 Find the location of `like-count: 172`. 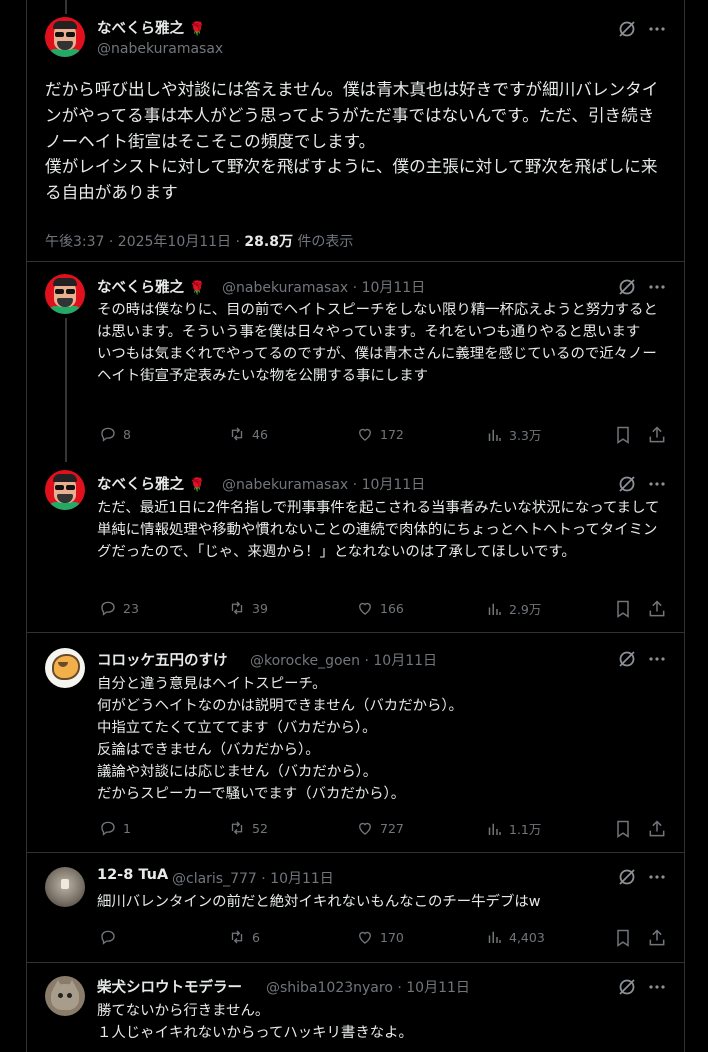

like-count: 172 is located at coordinates (392, 434).